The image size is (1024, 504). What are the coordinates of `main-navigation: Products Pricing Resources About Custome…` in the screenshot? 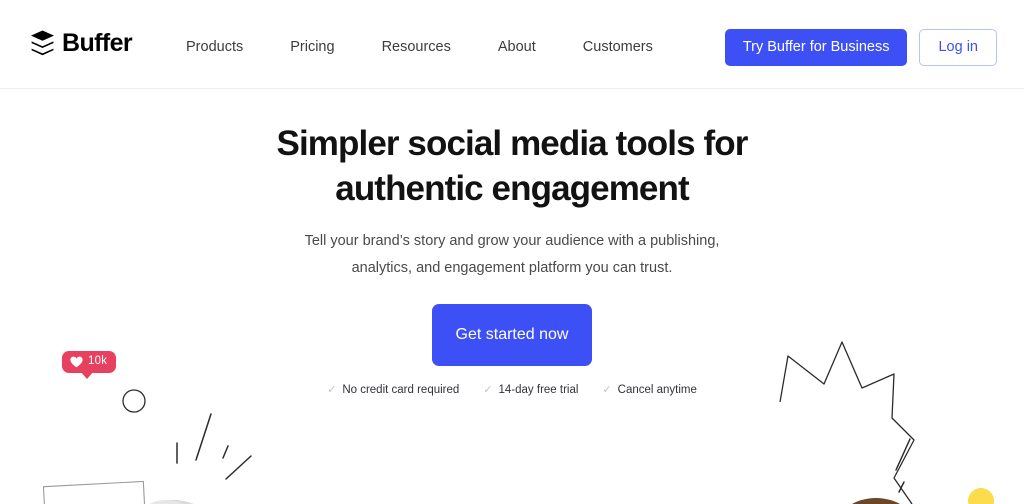 It's located at (419, 47).